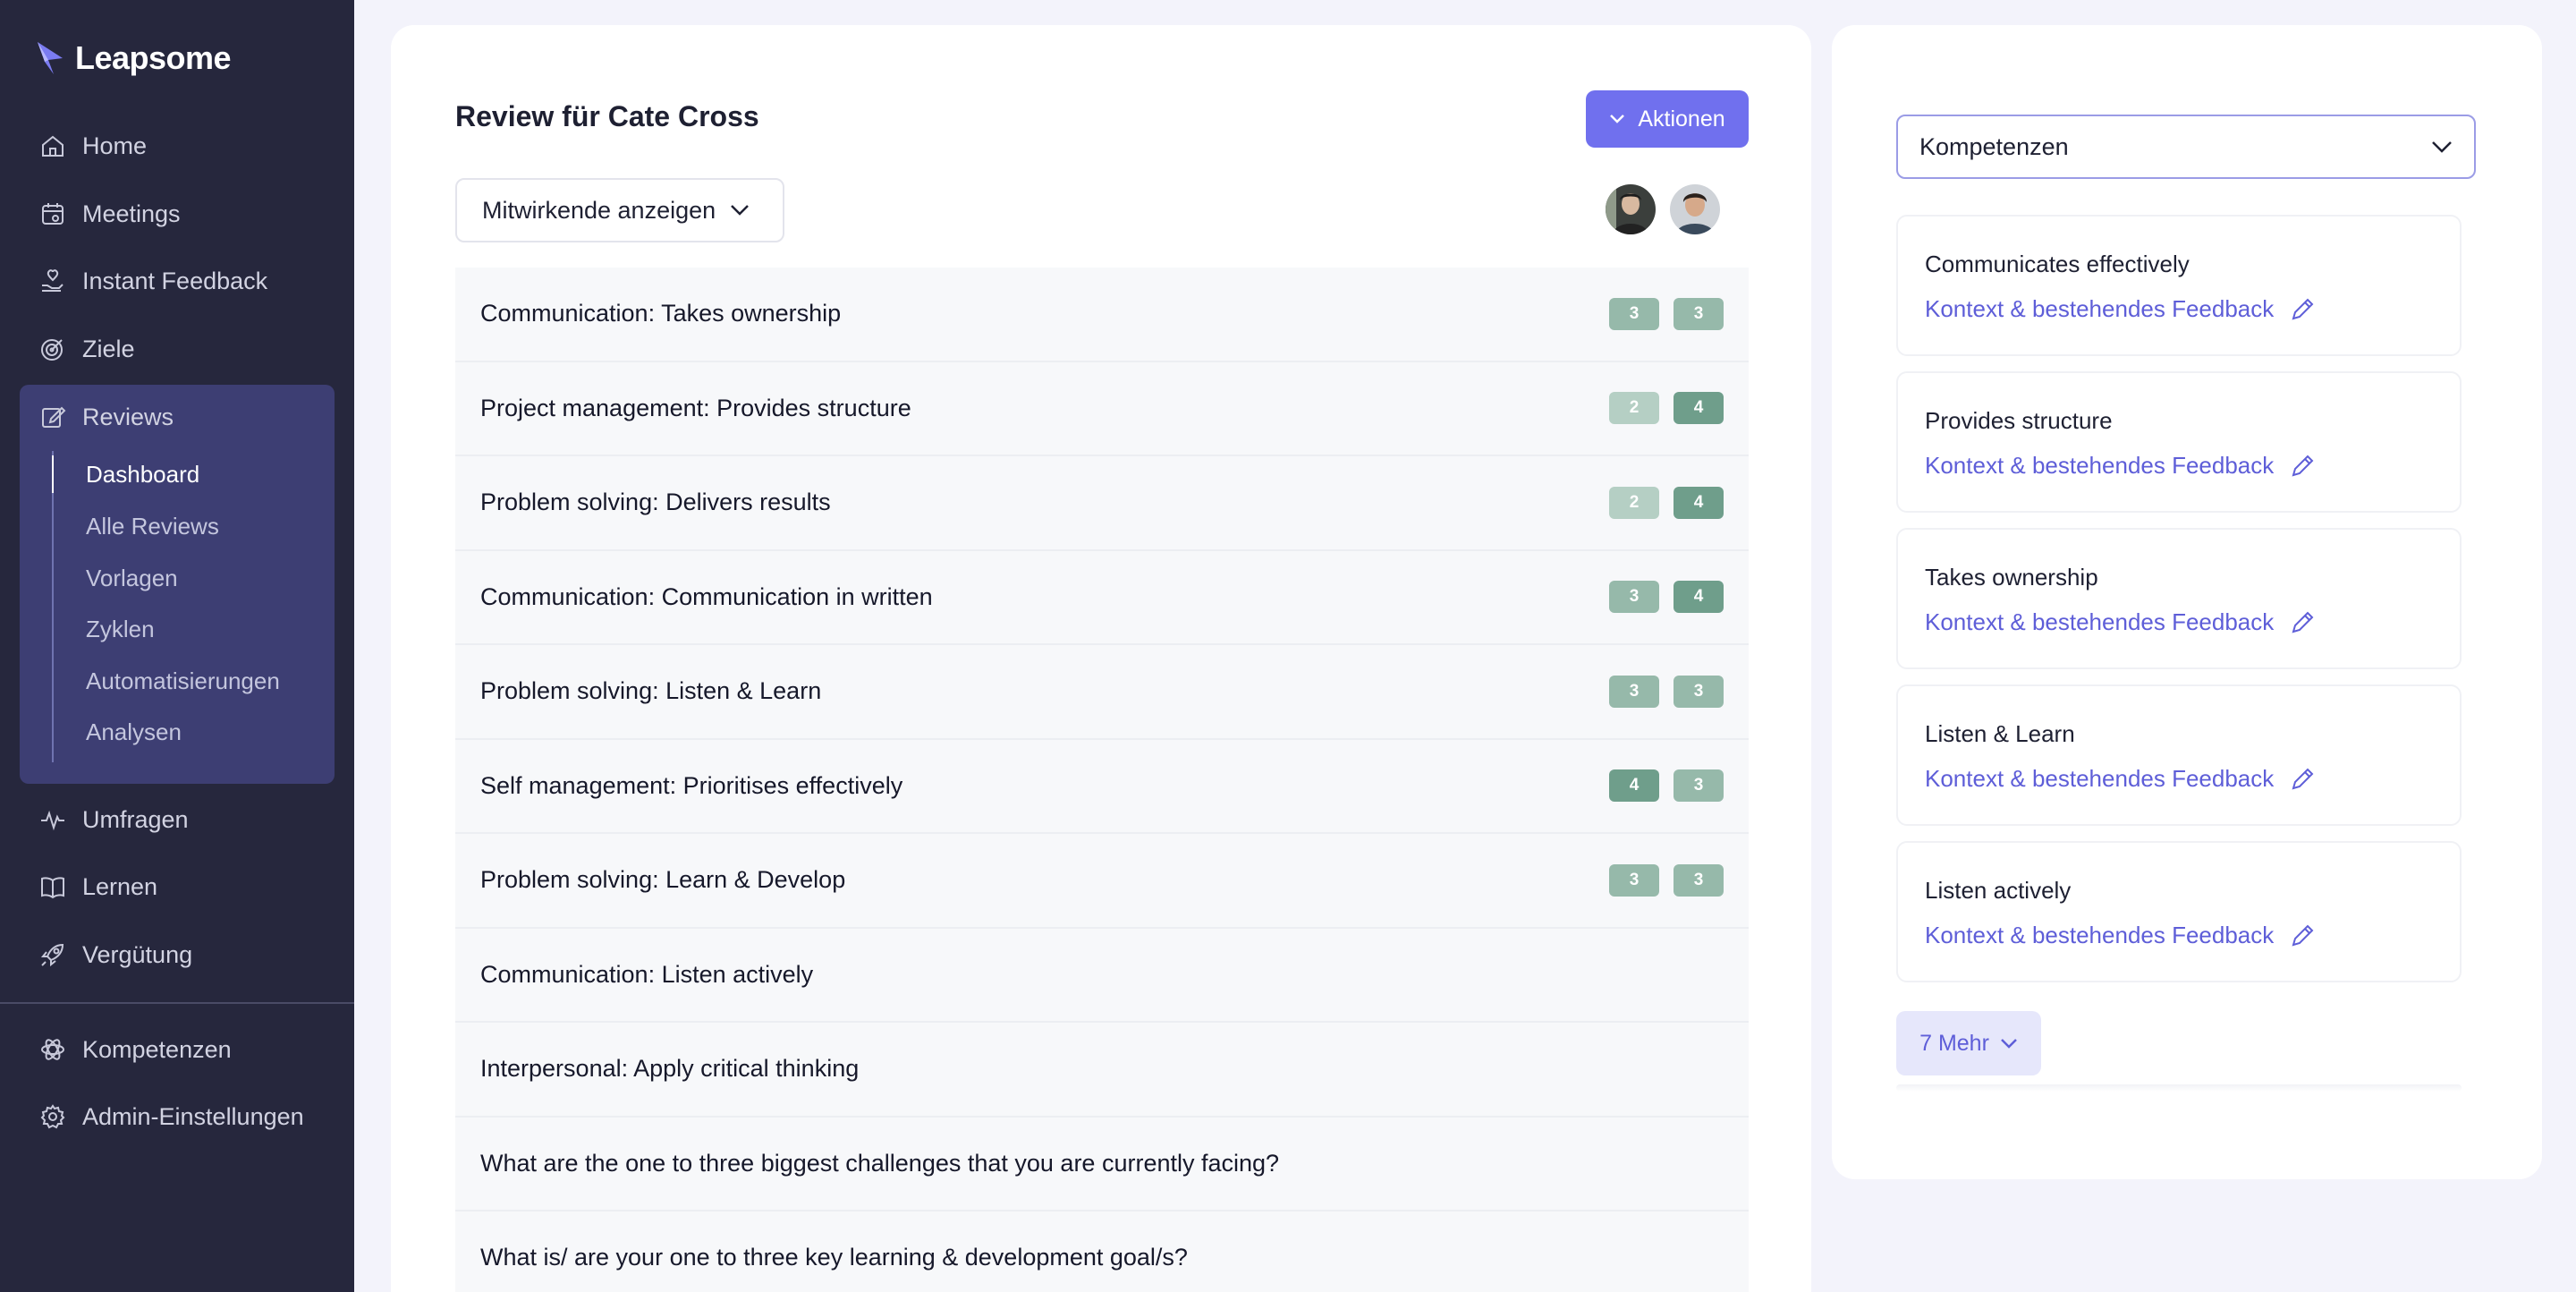 The height and width of the screenshot is (1292, 2576). Describe the element at coordinates (53, 280) in the screenshot. I see `hand-heart-icon` at that location.